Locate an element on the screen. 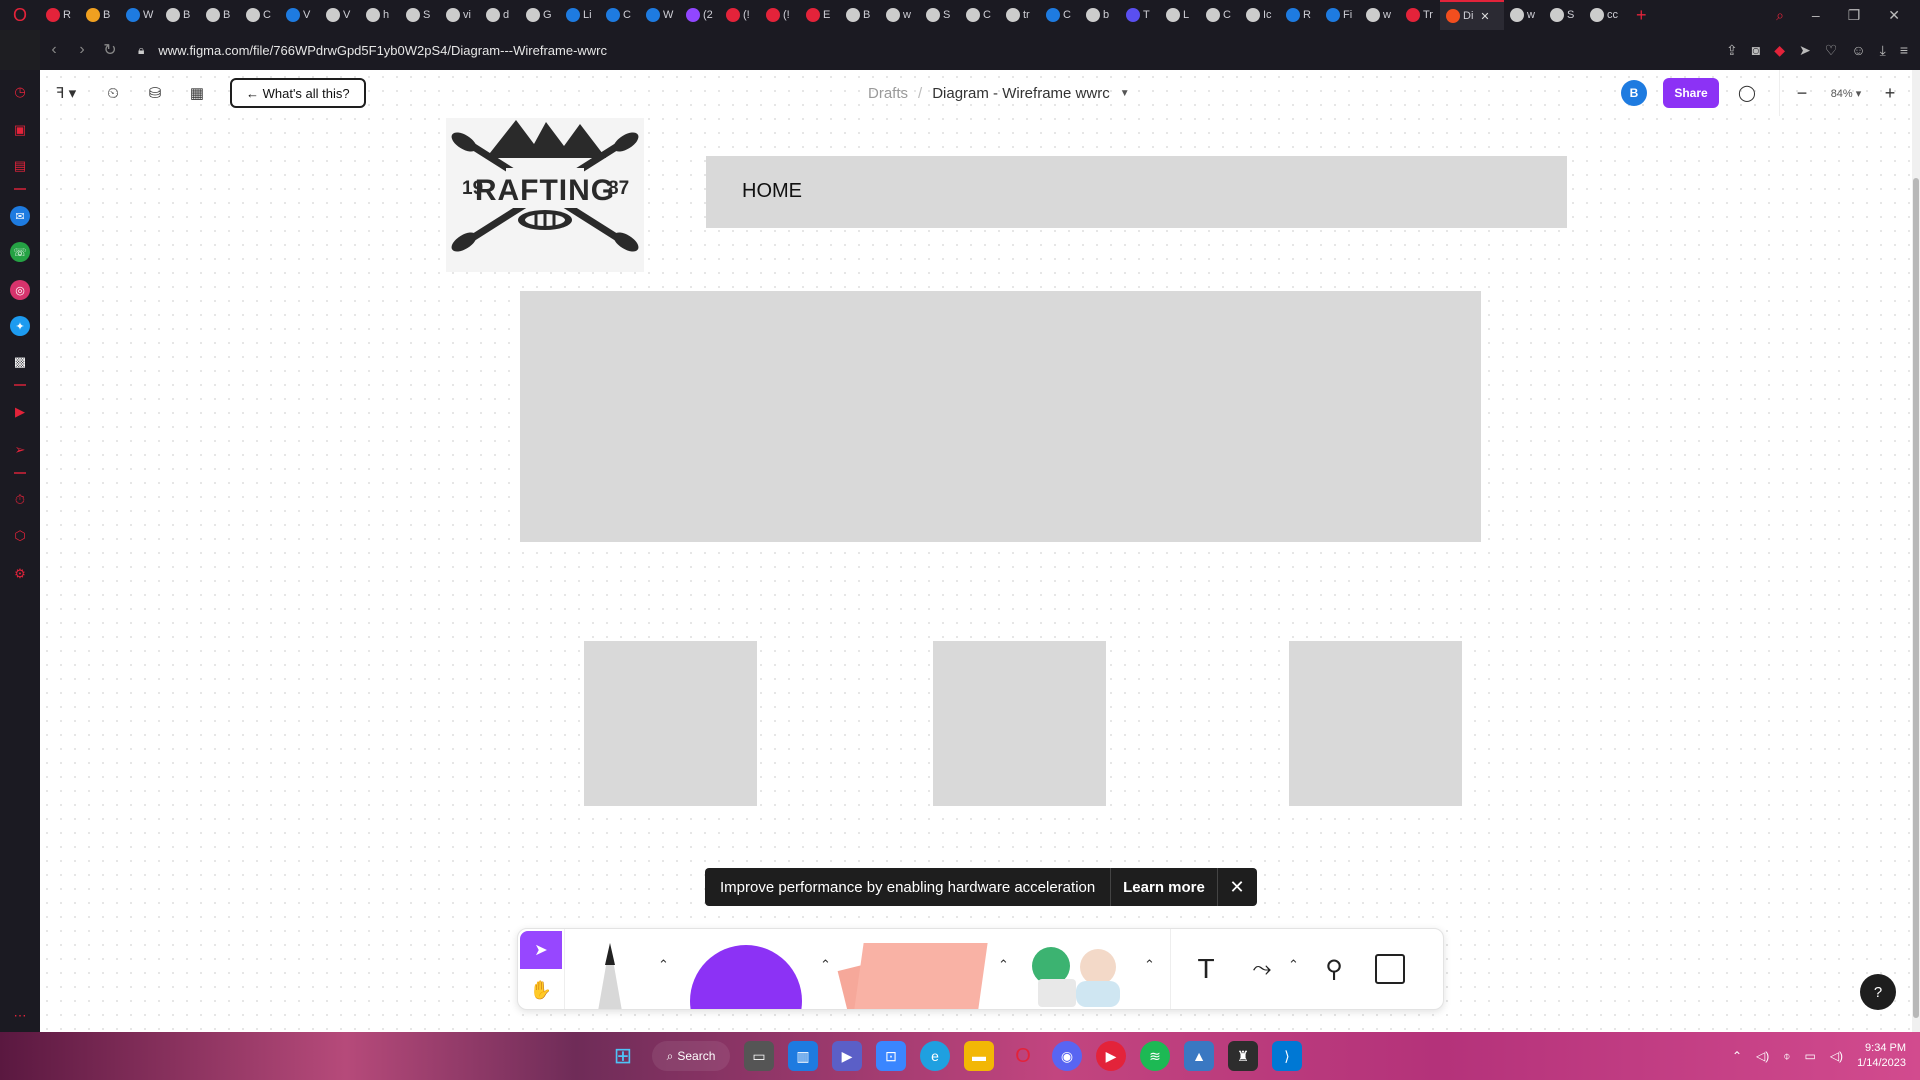 This screenshot has width=1920, height=1080. flow-icon: ➢ is located at coordinates (20, 450).